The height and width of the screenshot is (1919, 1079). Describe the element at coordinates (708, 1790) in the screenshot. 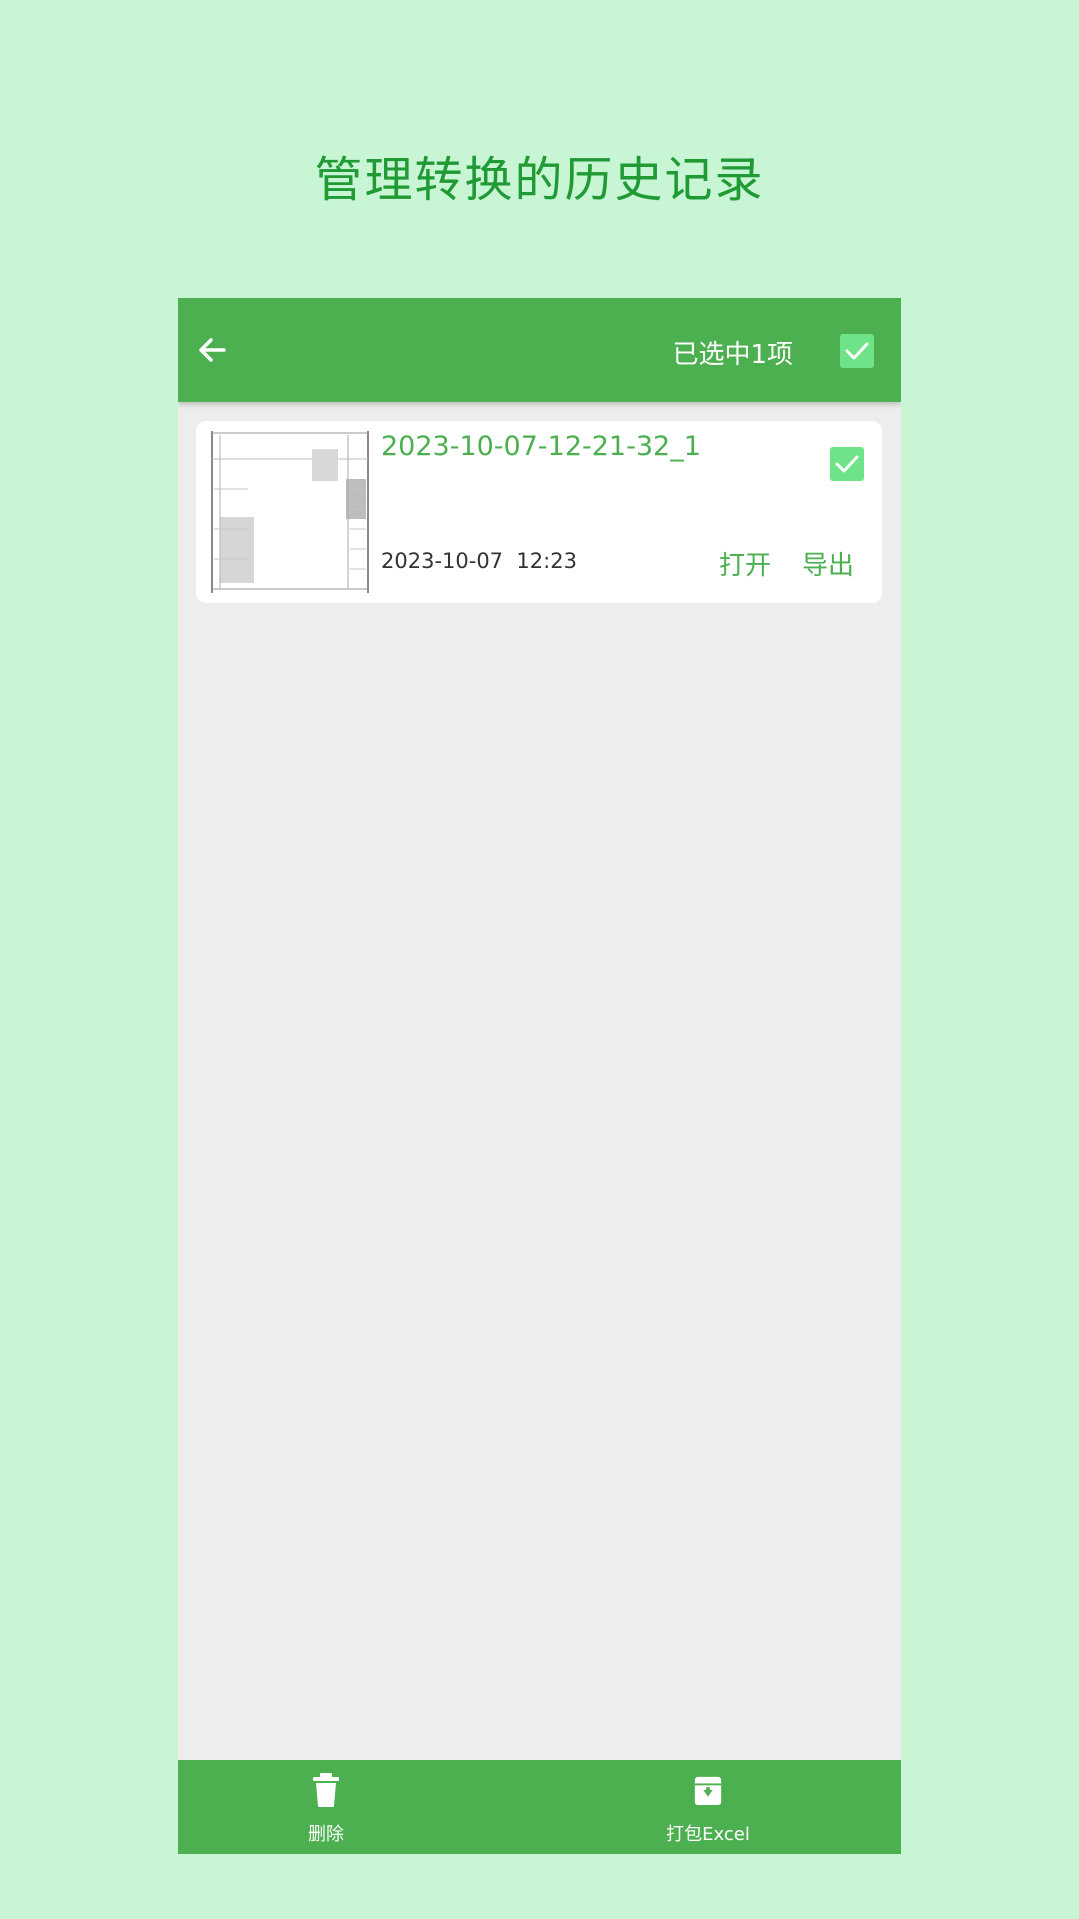

I see `archive-download-icon` at that location.